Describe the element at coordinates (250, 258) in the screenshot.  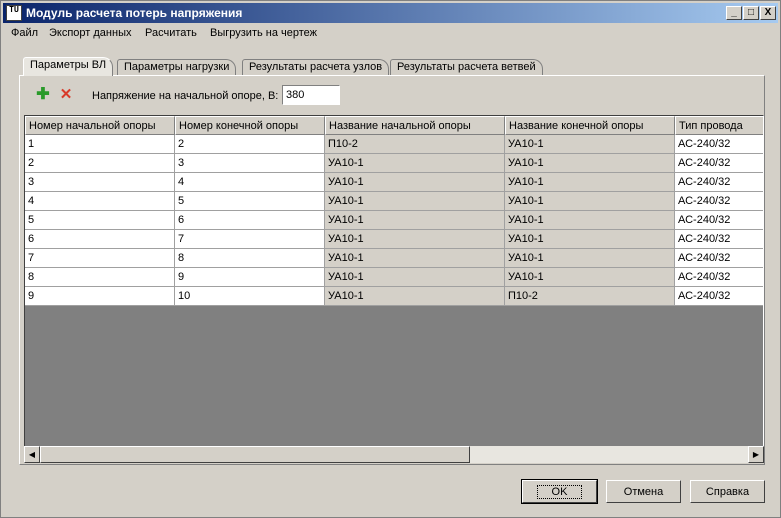
I see `cell-end-no: 8` at that location.